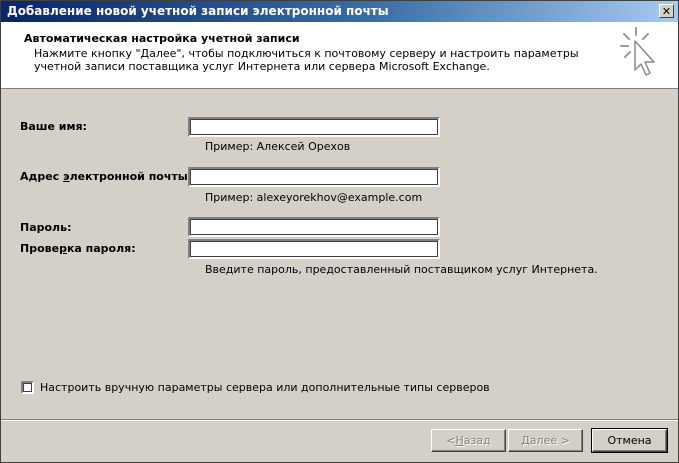  I want to click on back-button: < Назад, so click(468, 440).